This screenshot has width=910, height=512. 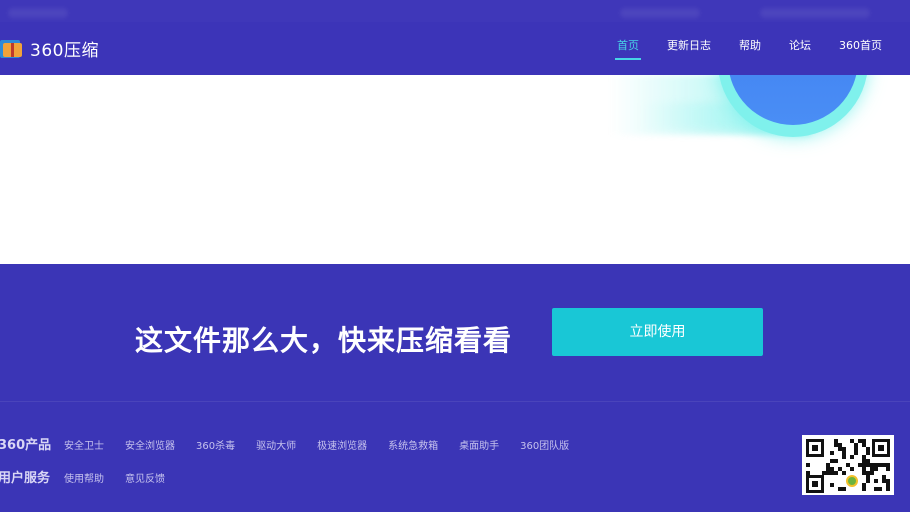 What do you see at coordinates (342, 444) in the screenshot?
I see `footer-link: 极速浏览器` at bounding box center [342, 444].